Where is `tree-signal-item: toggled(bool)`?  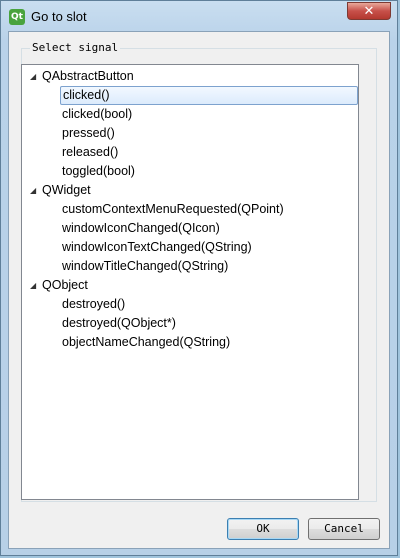
tree-signal-item: toggled(bool) is located at coordinates (98, 171).